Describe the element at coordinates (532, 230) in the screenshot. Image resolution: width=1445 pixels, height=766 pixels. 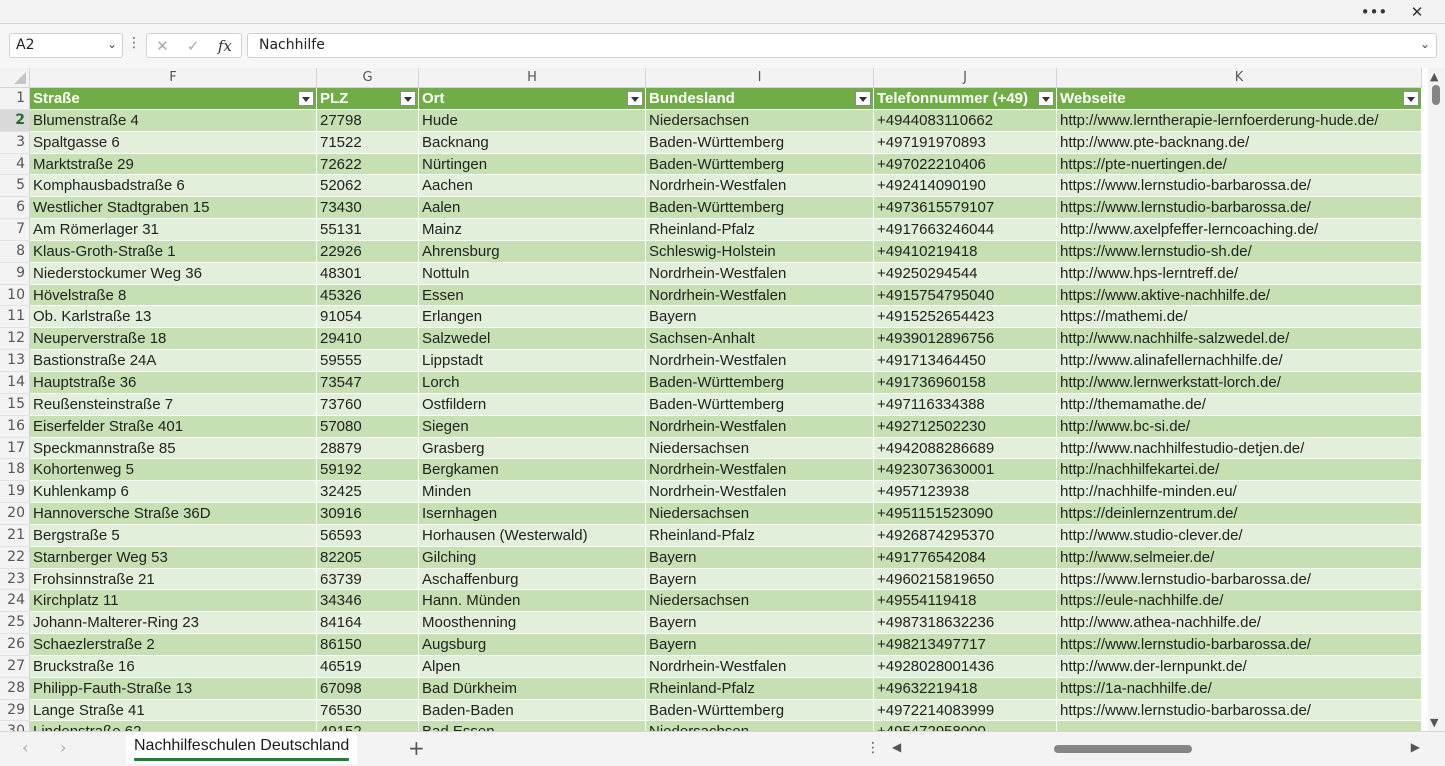
I see `table-cell: Mainz` at that location.